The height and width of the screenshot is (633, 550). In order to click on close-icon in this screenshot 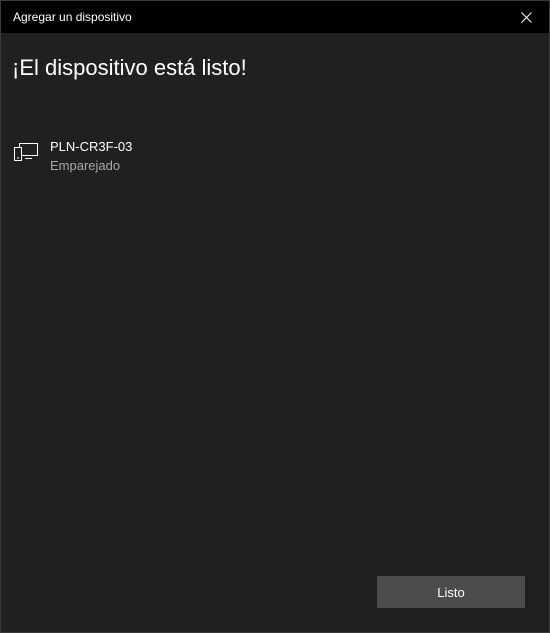, I will do `click(526, 17)`.